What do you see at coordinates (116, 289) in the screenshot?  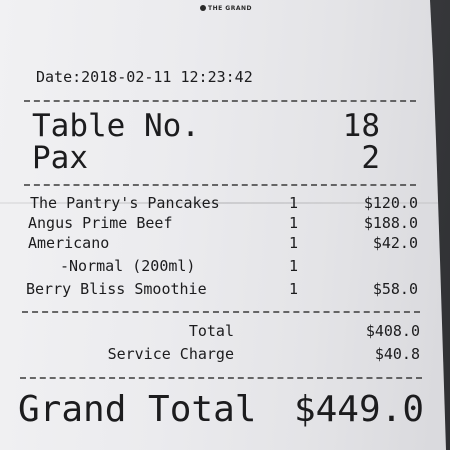 I see `item-name: Berry Bliss Smoothie` at bounding box center [116, 289].